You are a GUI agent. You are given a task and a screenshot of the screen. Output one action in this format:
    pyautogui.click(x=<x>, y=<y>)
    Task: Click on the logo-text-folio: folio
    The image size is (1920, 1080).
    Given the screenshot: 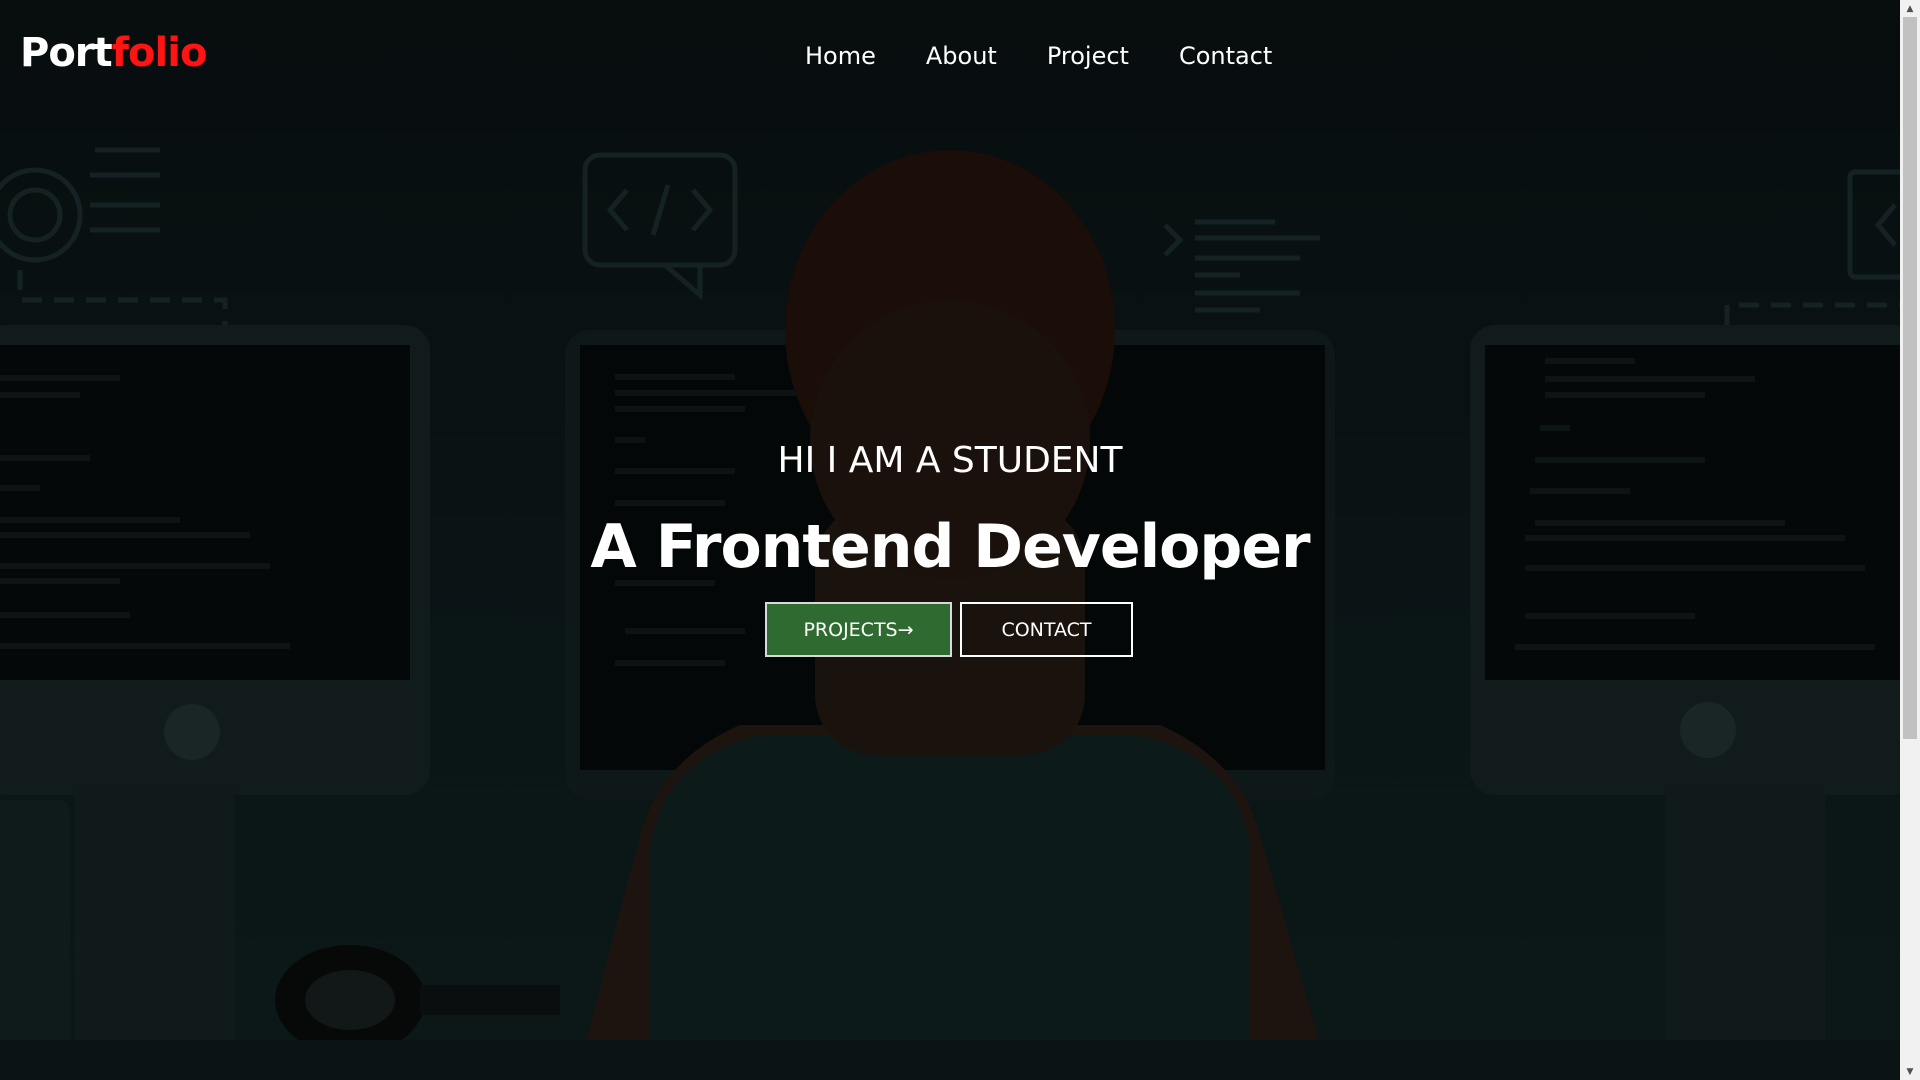 What is the action you would take?
    pyautogui.click(x=159, y=53)
    